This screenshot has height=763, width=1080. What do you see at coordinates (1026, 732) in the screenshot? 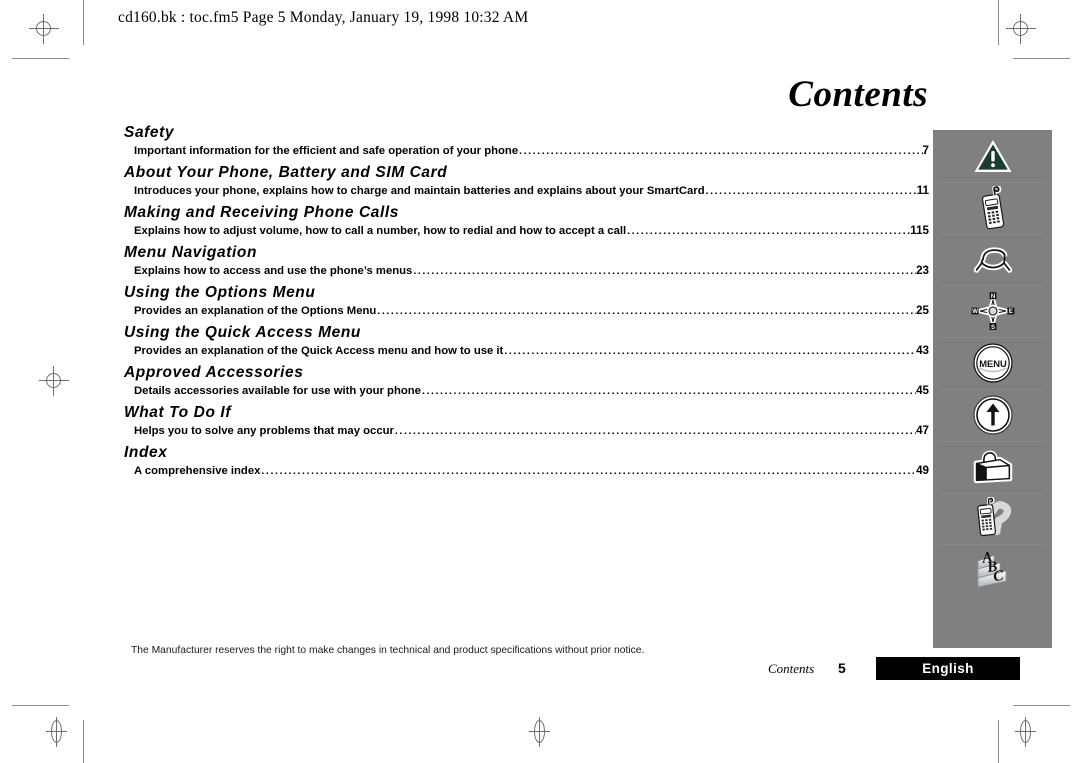
I see `registration-mark-bottom-right` at bounding box center [1026, 732].